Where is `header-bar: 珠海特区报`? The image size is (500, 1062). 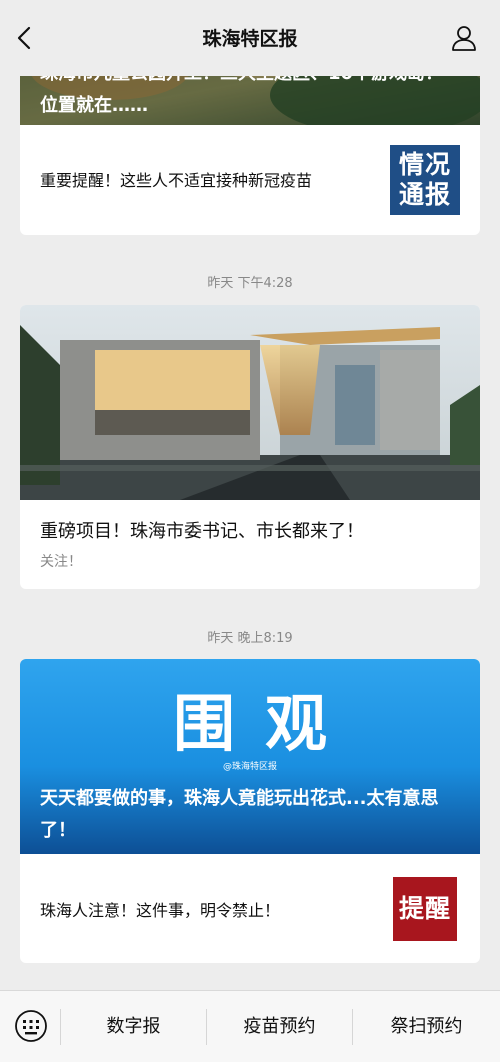
header-bar: 珠海特区报 is located at coordinates (250, 38).